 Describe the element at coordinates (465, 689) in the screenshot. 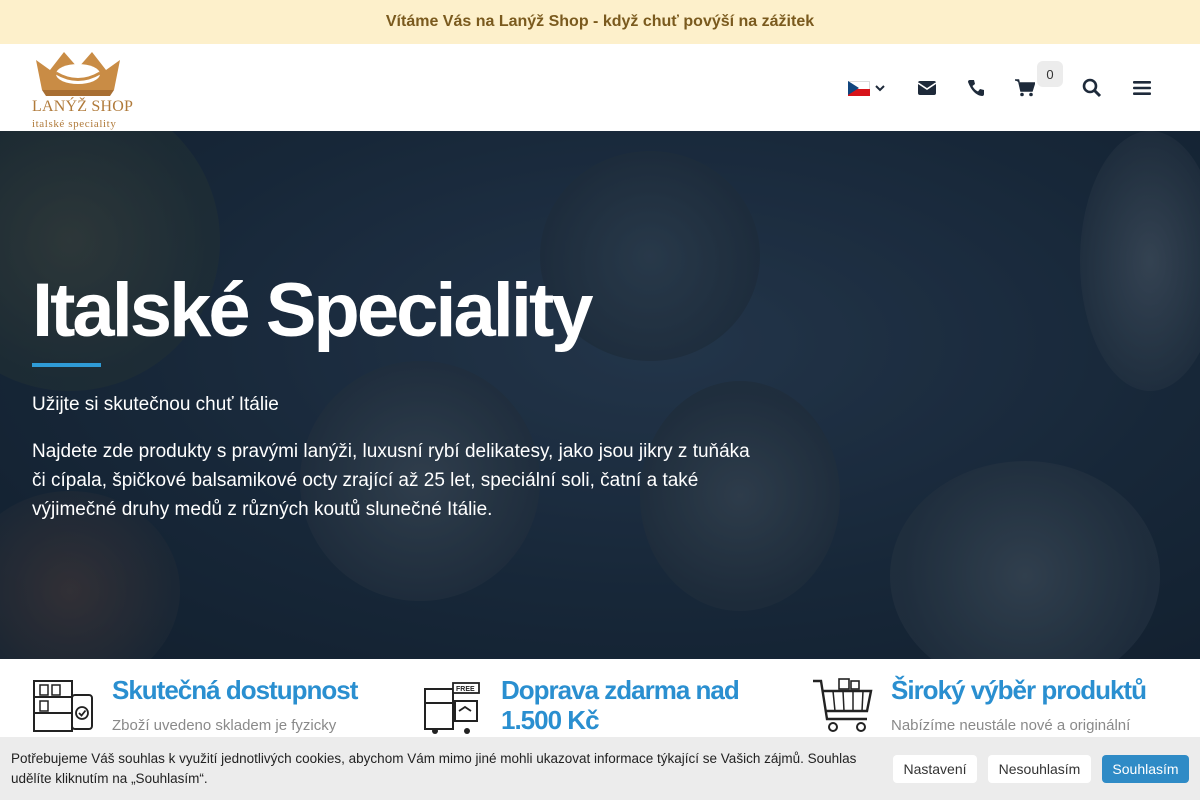

I see `svg-text: FREE` at that location.